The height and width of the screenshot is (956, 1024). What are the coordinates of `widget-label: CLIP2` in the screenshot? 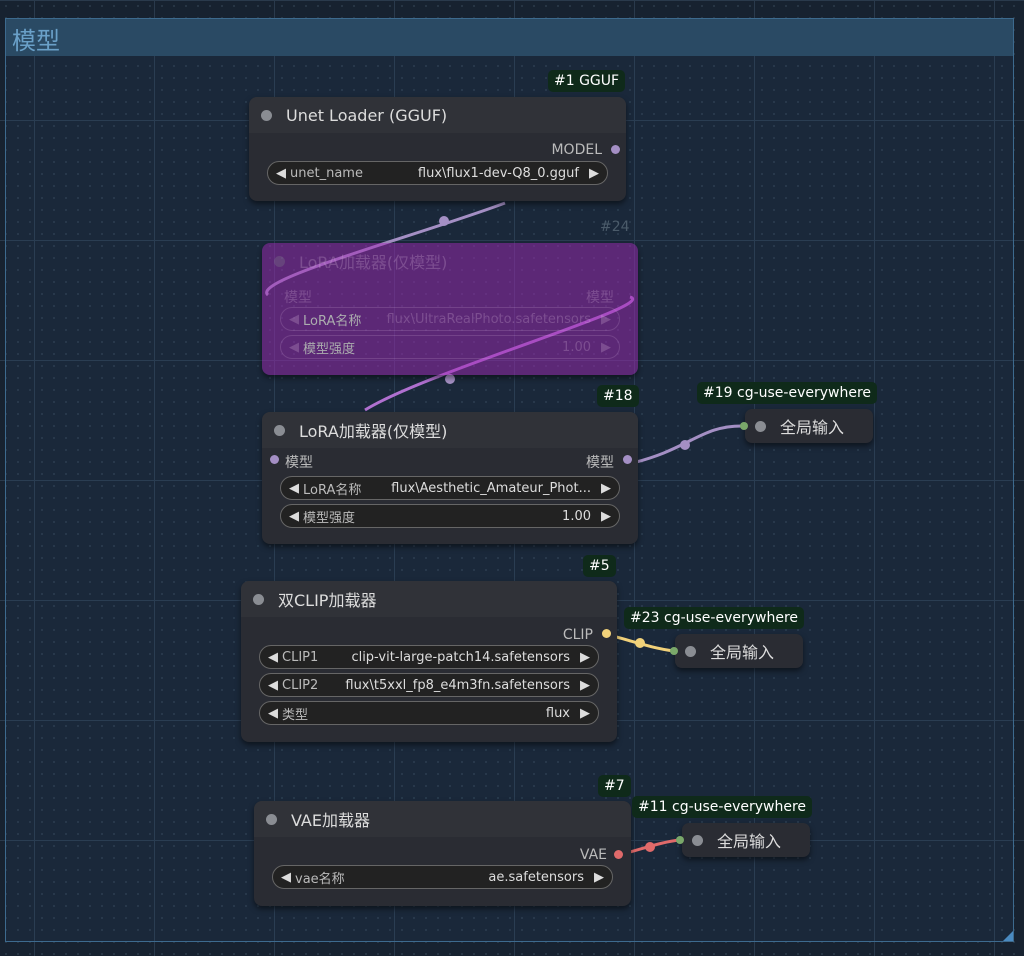 It's located at (300, 685).